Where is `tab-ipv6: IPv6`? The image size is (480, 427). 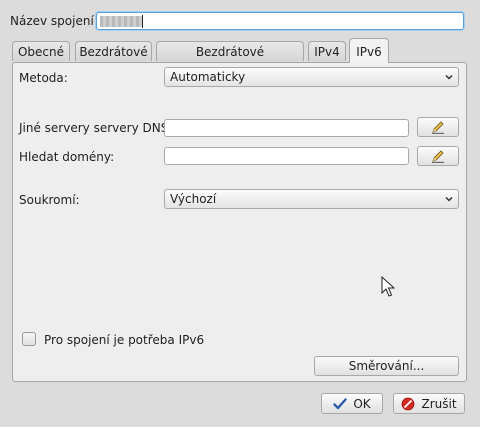
tab-ipv6: IPv6 is located at coordinates (369, 50).